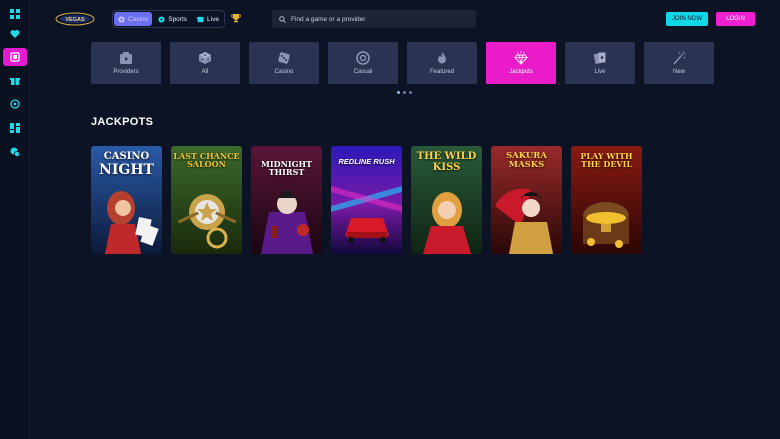 This screenshot has height=439, width=780. What do you see at coordinates (521, 72) in the screenshot?
I see `category-label: Jackpots` at bounding box center [521, 72].